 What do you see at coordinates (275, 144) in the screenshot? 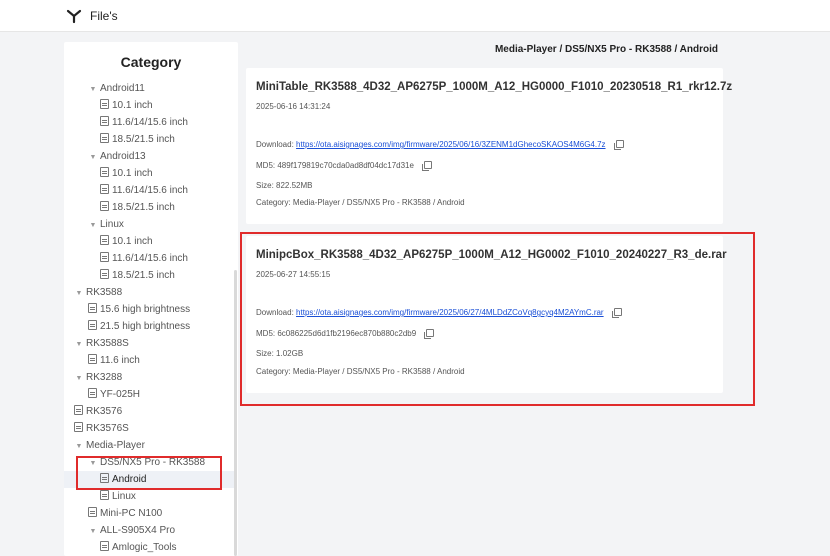
I see `download-label: Download:` at bounding box center [275, 144].